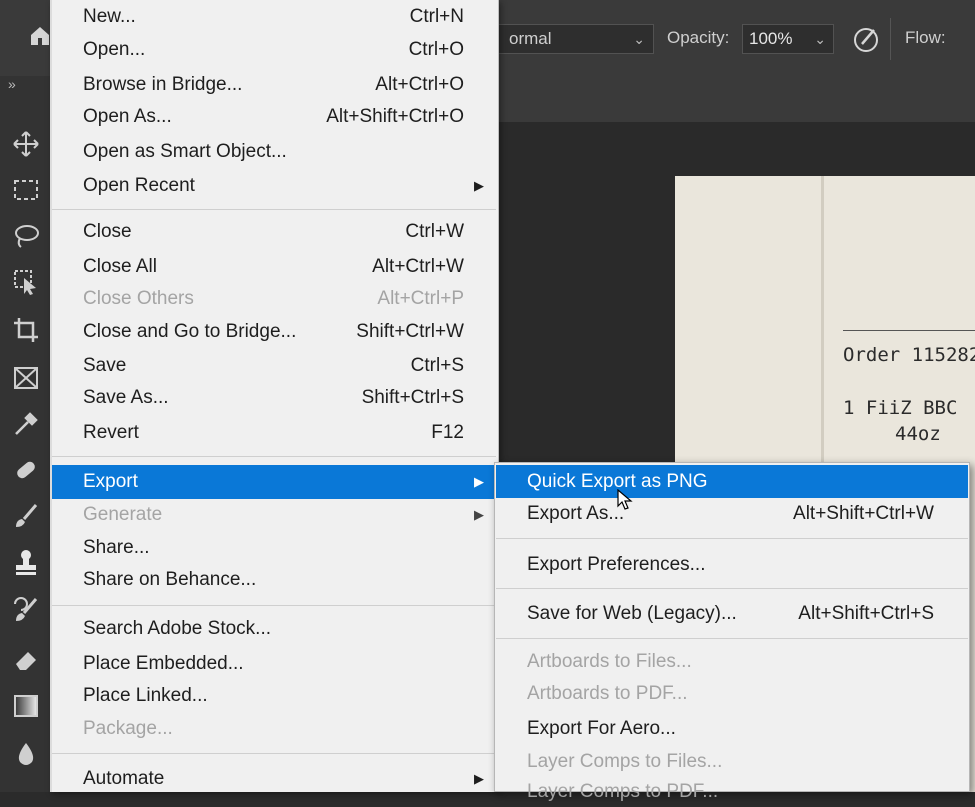  What do you see at coordinates (395, 116) in the screenshot?
I see `menu-item-shortcut: Alt+Shift+Ctrl+O` at bounding box center [395, 116].